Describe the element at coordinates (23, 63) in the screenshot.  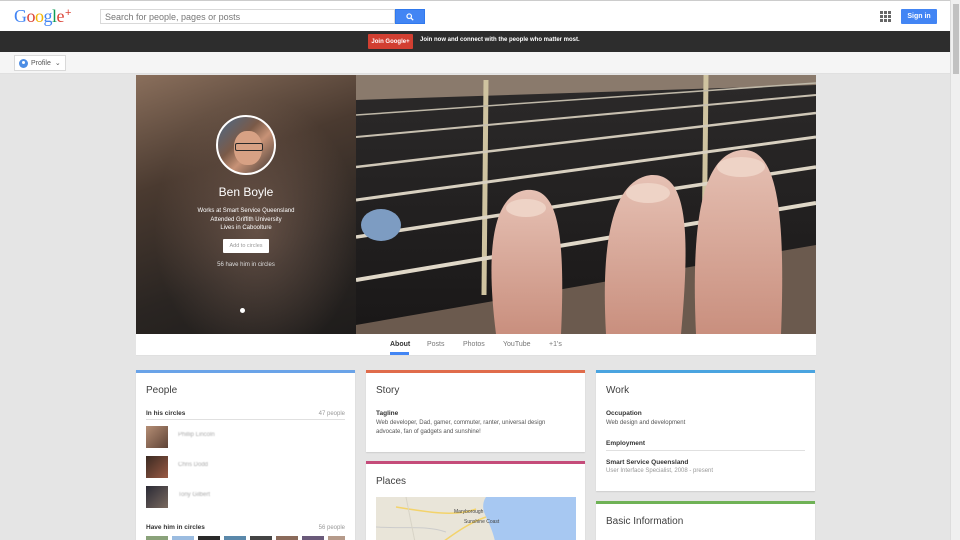
I see `profile-icon` at that location.